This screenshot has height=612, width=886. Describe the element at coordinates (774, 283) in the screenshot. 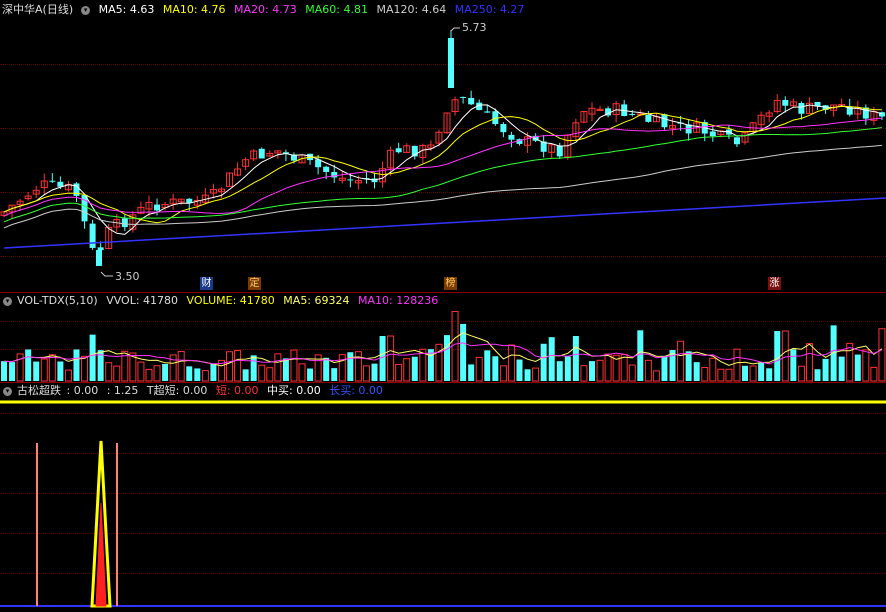

I see `event-marker-limit-up: 涨` at that location.